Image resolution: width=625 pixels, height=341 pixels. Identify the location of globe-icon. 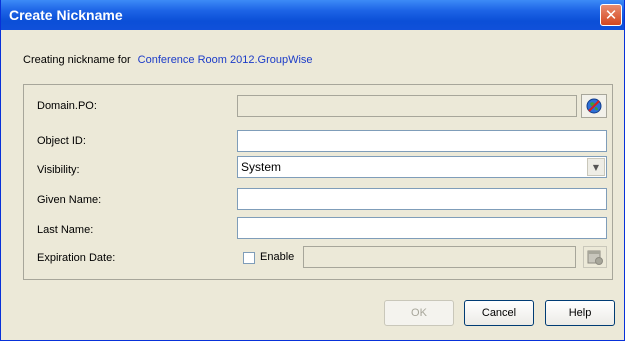
(594, 106).